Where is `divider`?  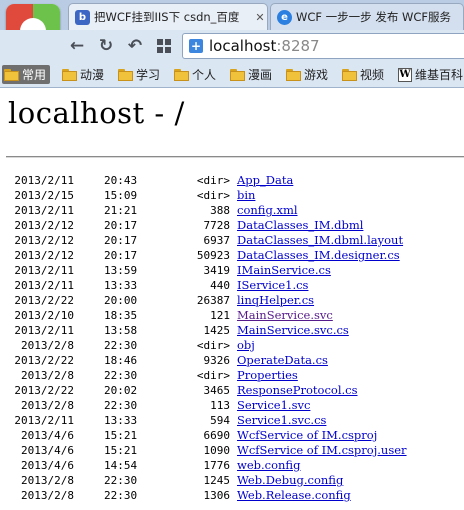
divider is located at coordinates (235, 157).